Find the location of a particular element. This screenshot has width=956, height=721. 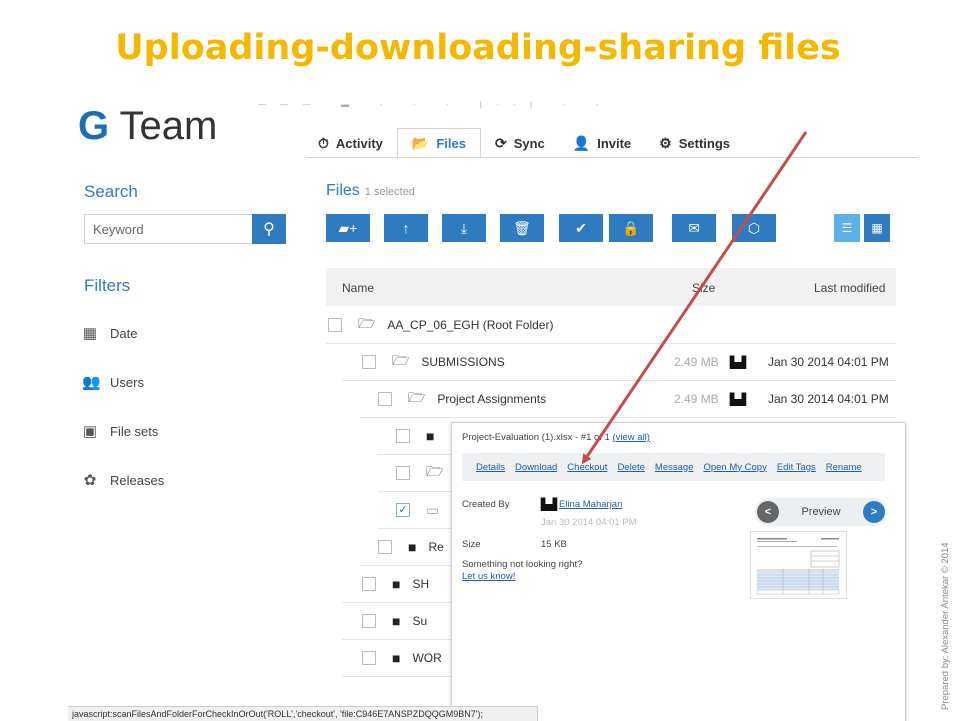

annotation-arrow is located at coordinates (694, 298).